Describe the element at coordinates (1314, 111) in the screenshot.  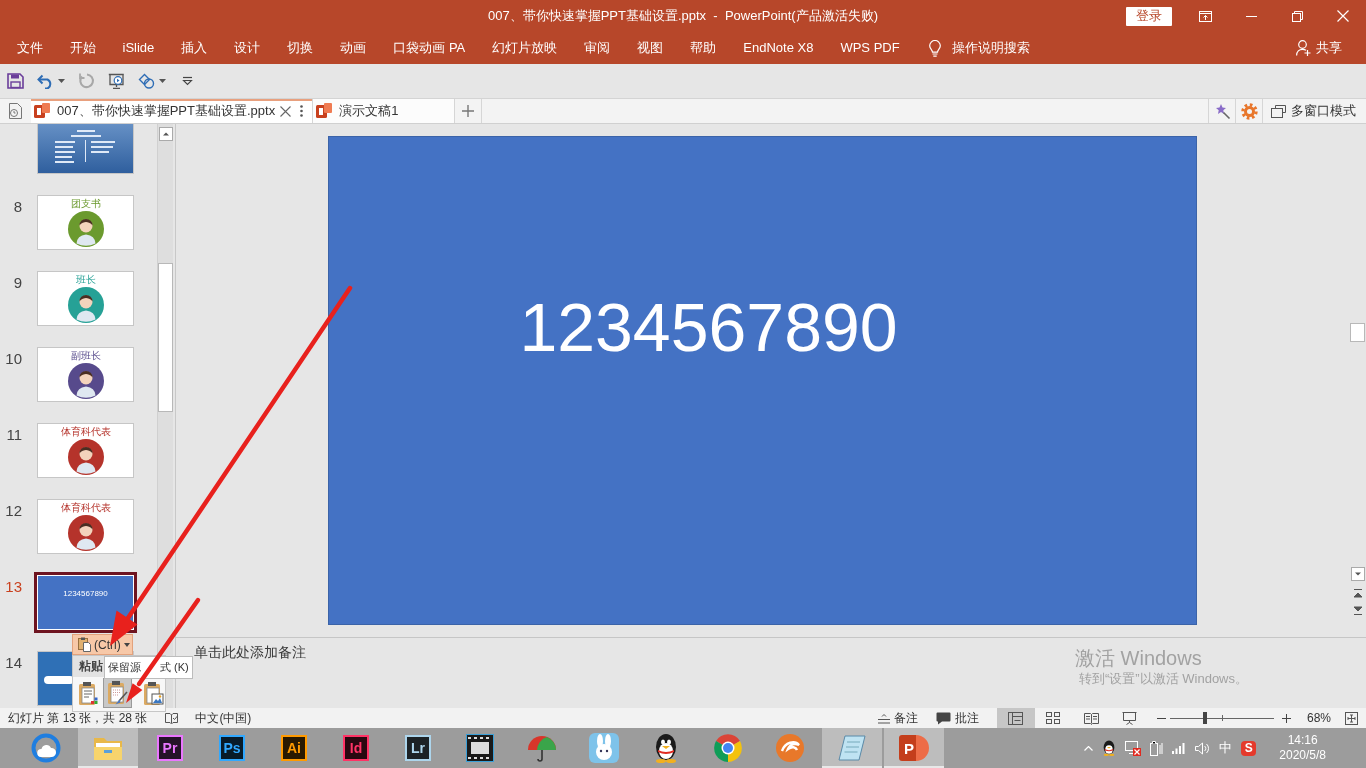
I see `multi-window-button: 多窗口模式` at that location.